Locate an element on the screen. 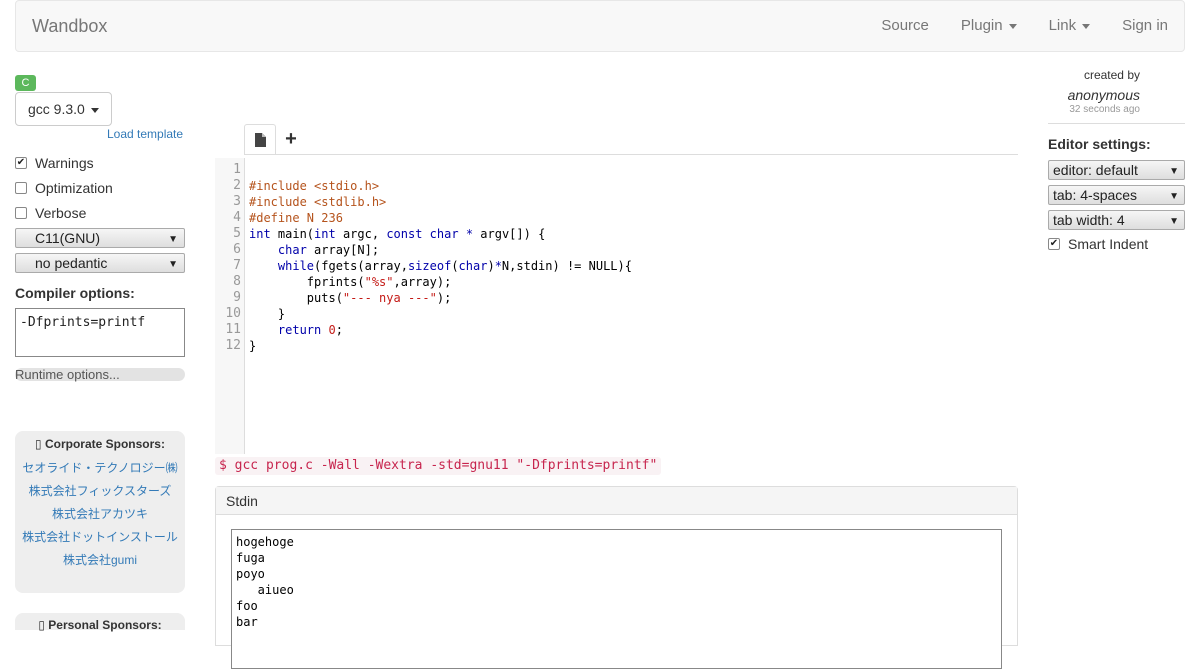  nav-plugin-label: Plugin is located at coordinates (981, 25).